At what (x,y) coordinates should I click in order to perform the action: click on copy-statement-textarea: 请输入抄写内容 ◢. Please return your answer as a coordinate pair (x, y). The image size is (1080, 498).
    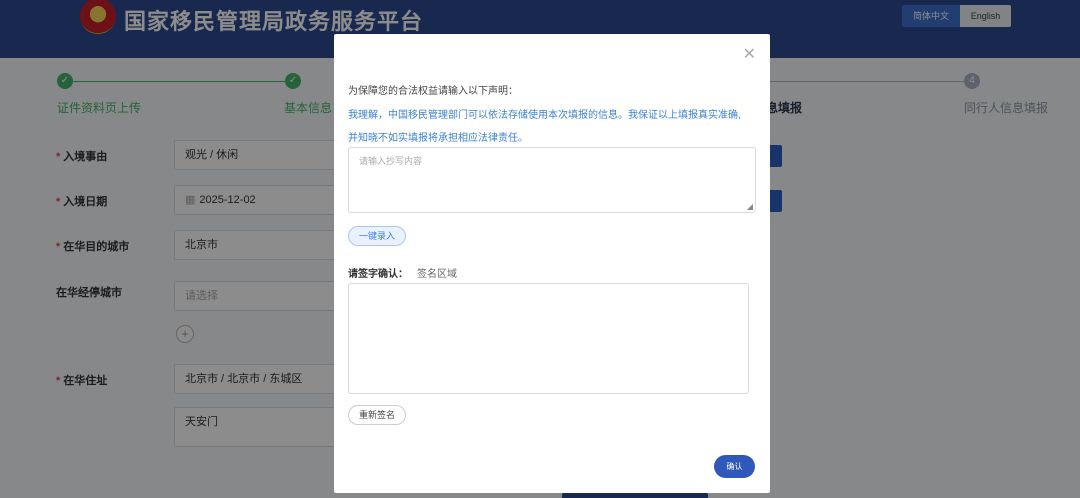
    Looking at the image, I should click on (552, 180).